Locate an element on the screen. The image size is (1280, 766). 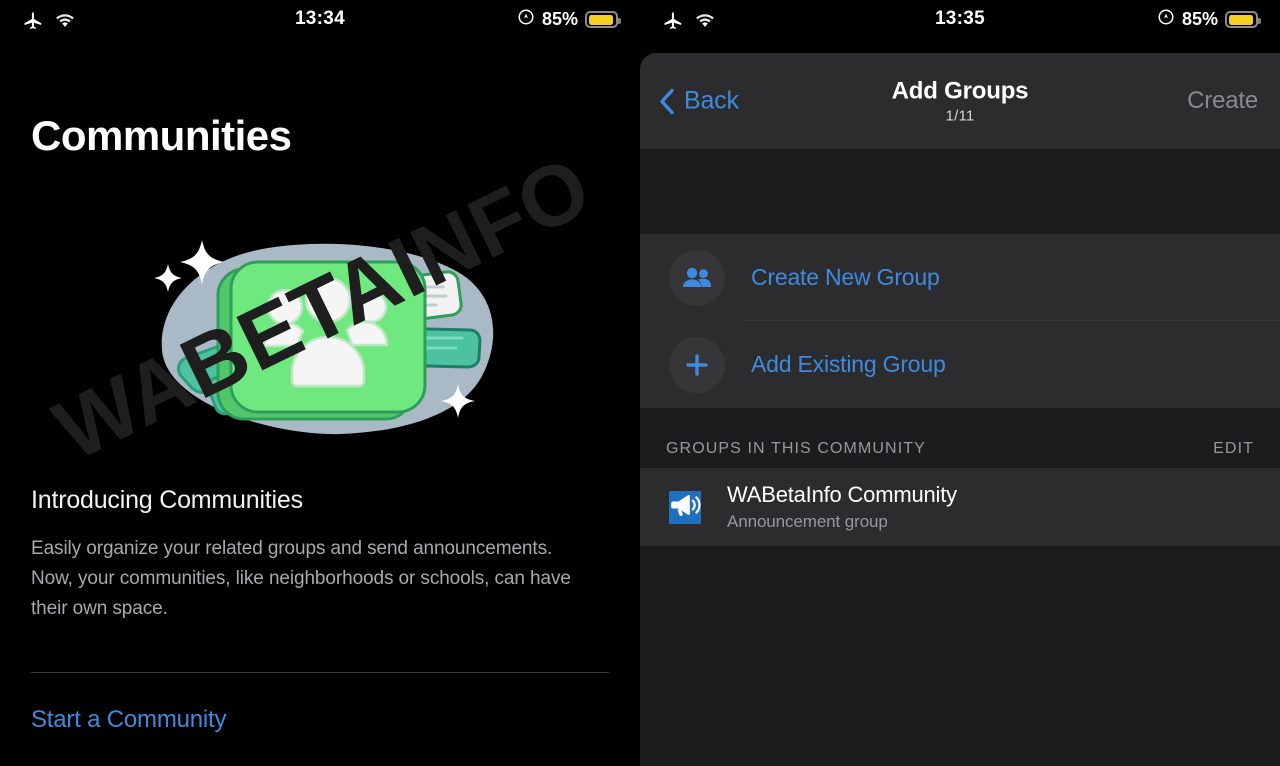
status-right-icons-right: 85% is located at coordinates (1209, 19).